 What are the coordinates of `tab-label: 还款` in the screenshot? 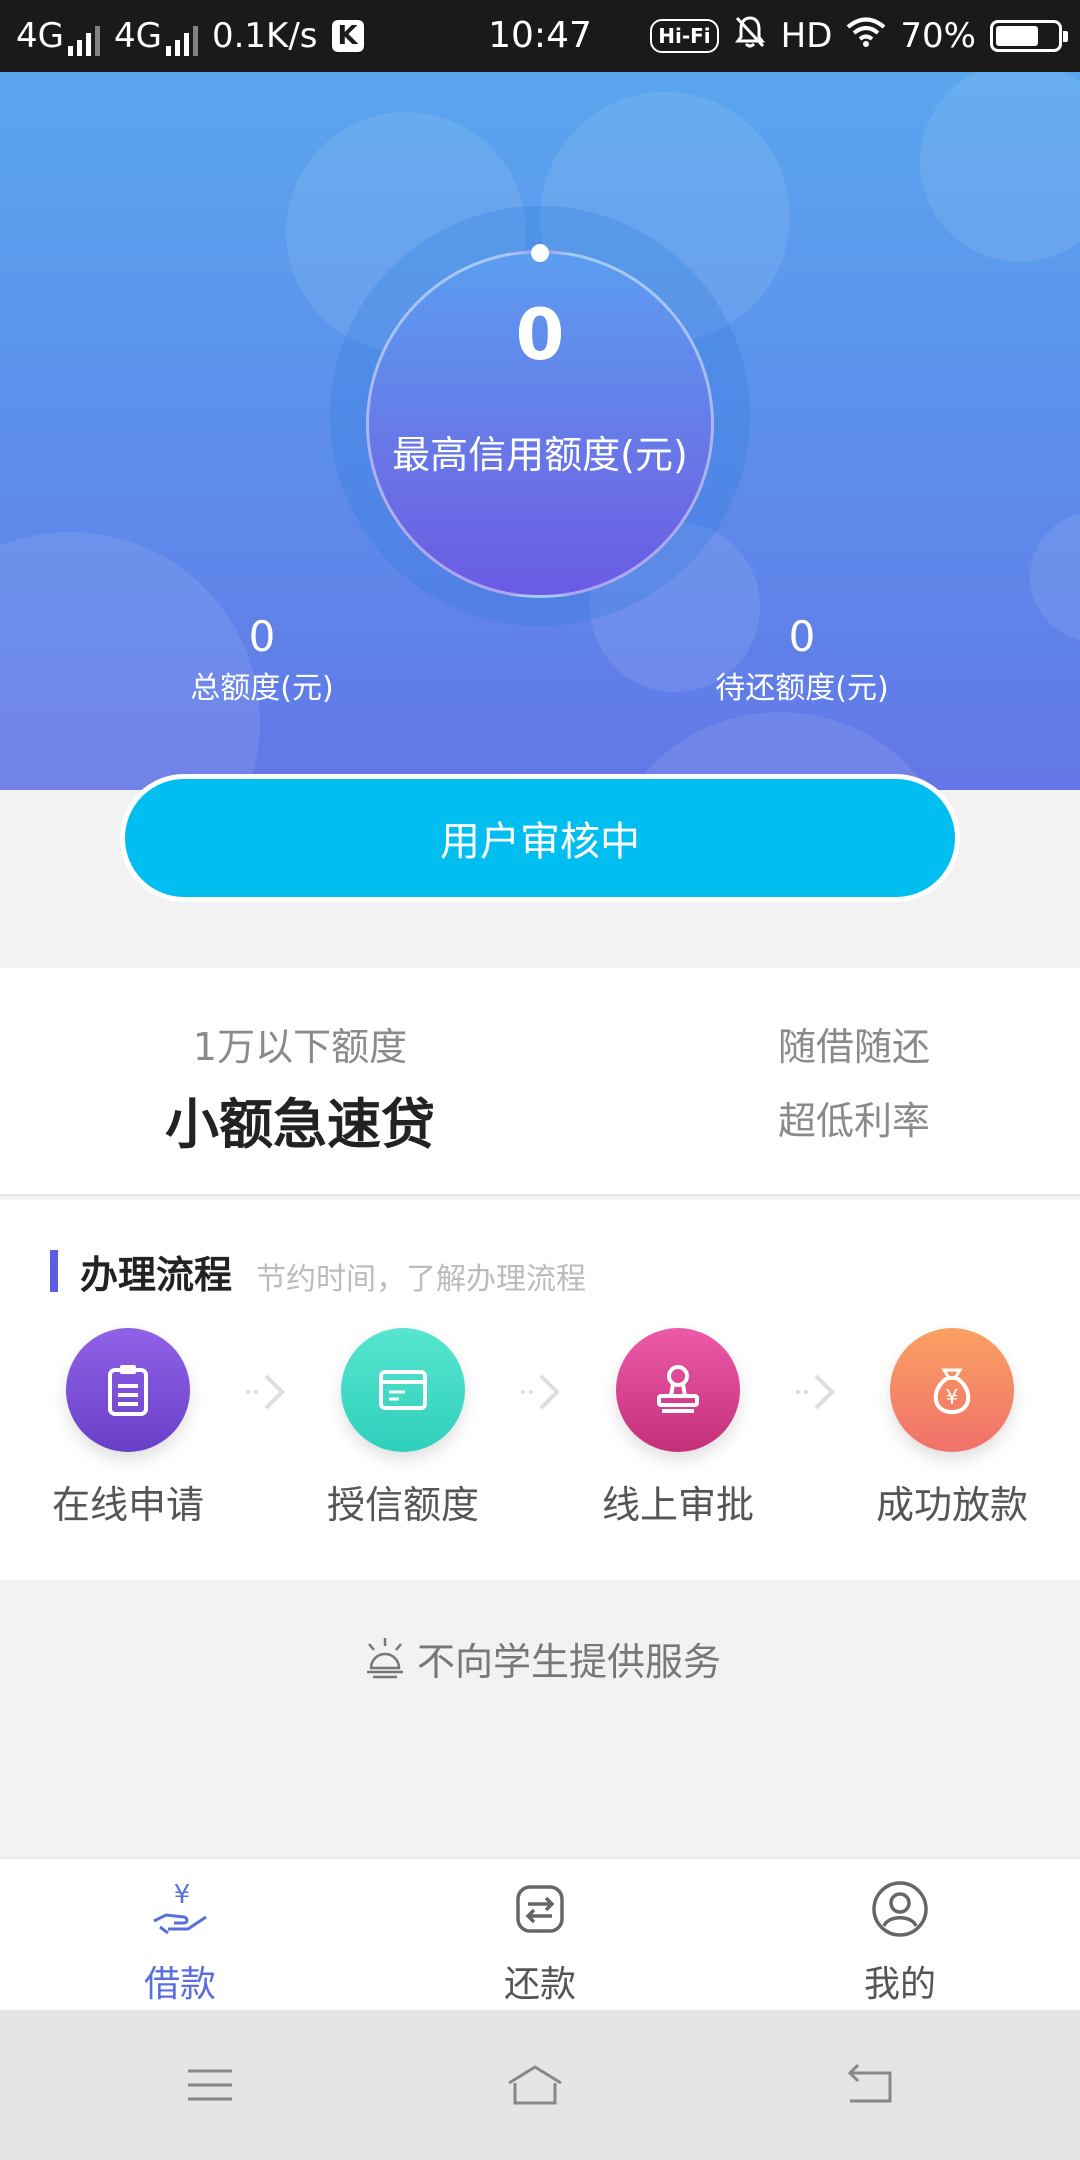 It's located at (539, 1984).